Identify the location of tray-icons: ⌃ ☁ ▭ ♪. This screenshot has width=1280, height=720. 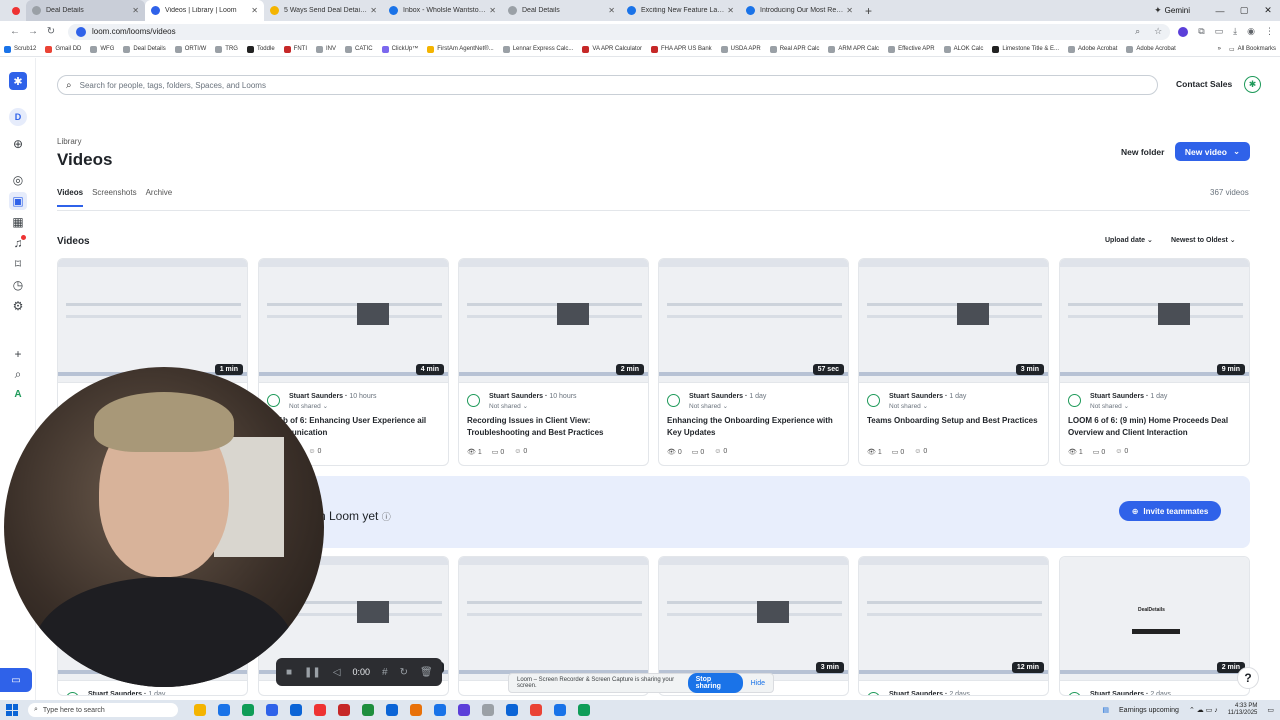
(1203, 710).